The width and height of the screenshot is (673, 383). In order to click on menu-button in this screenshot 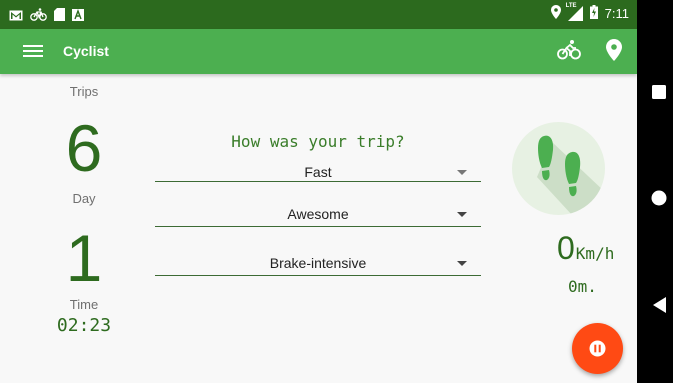, I will do `click(33, 51)`.